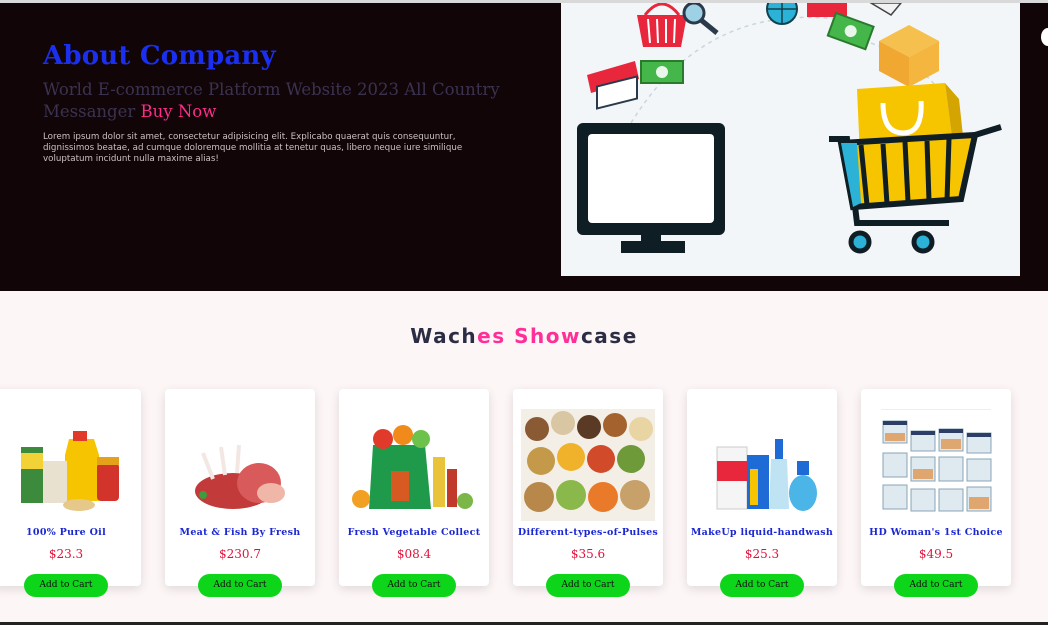 The image size is (1048, 625). Describe the element at coordinates (885, 9) in the screenshot. I see `paper-plane-icon` at that location.